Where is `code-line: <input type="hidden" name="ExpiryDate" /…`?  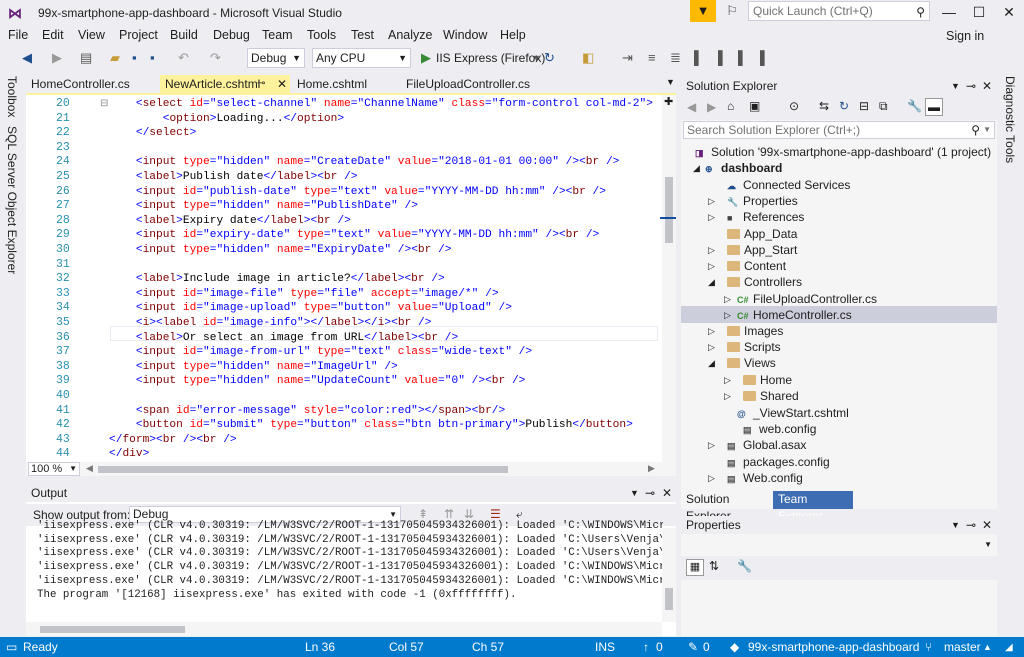 code-line: <input type="hidden" name="ExpiryDate" /… is located at coordinates (280, 250).